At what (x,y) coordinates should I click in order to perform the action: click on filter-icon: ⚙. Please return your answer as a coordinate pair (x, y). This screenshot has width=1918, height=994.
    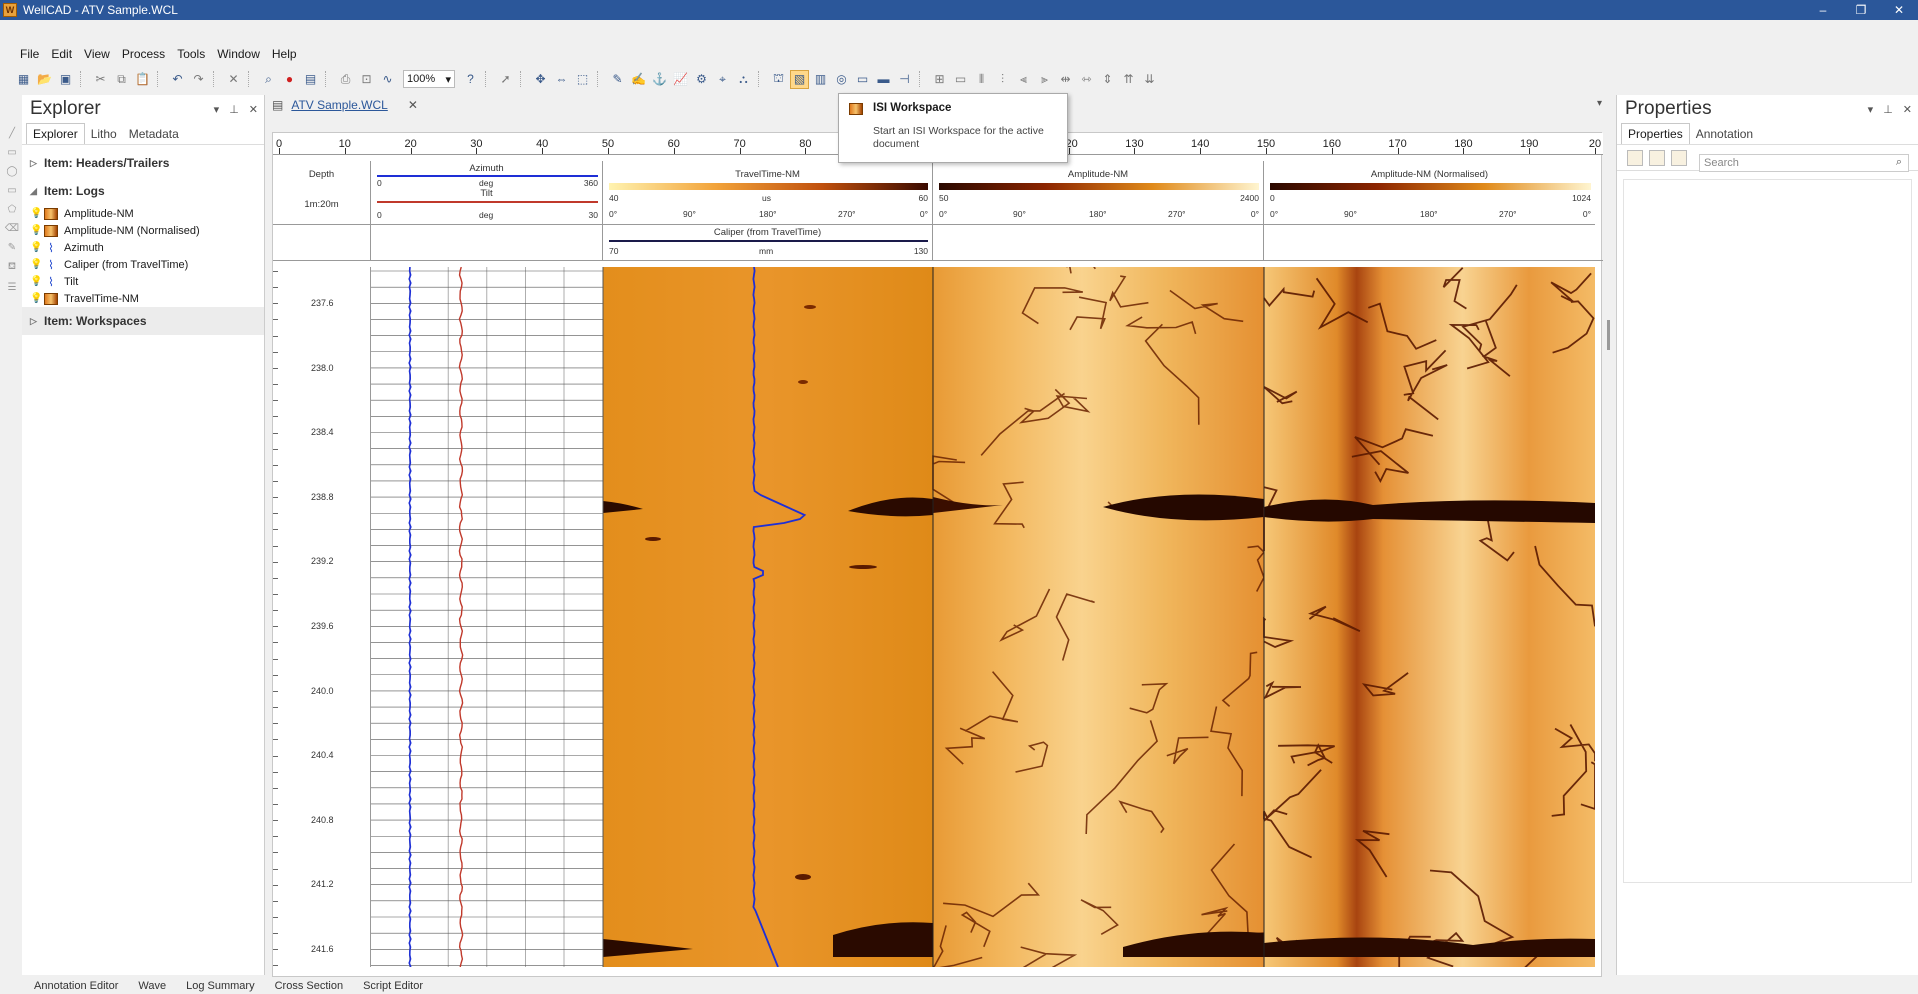
    Looking at the image, I should click on (701, 79).